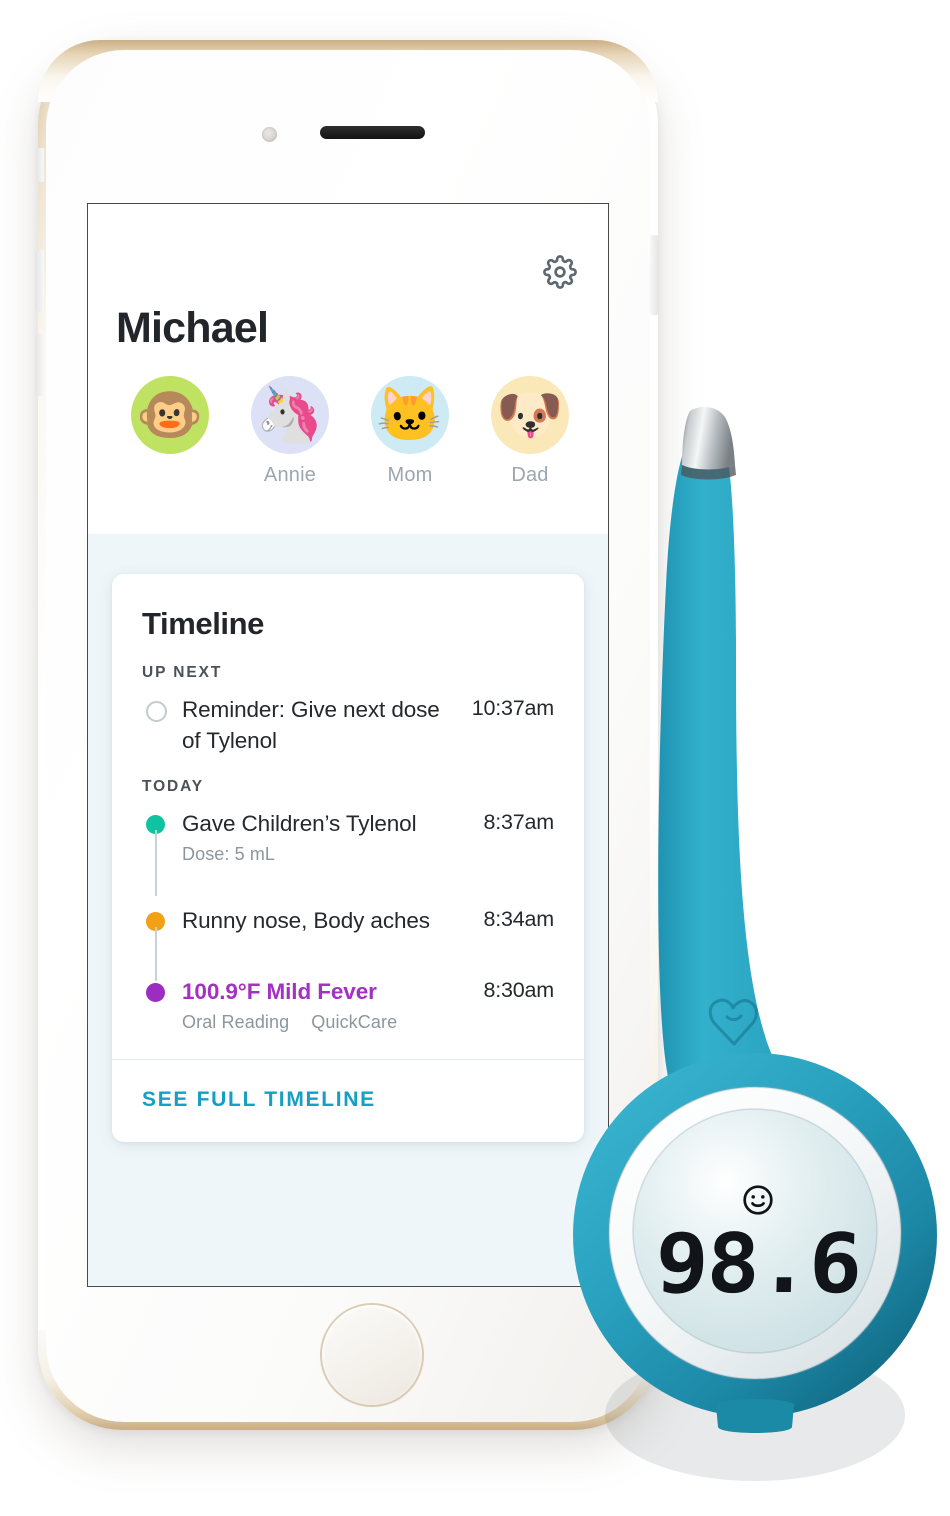 The width and height of the screenshot is (950, 1516). I want to click on phone-home-button, so click(372, 1355).